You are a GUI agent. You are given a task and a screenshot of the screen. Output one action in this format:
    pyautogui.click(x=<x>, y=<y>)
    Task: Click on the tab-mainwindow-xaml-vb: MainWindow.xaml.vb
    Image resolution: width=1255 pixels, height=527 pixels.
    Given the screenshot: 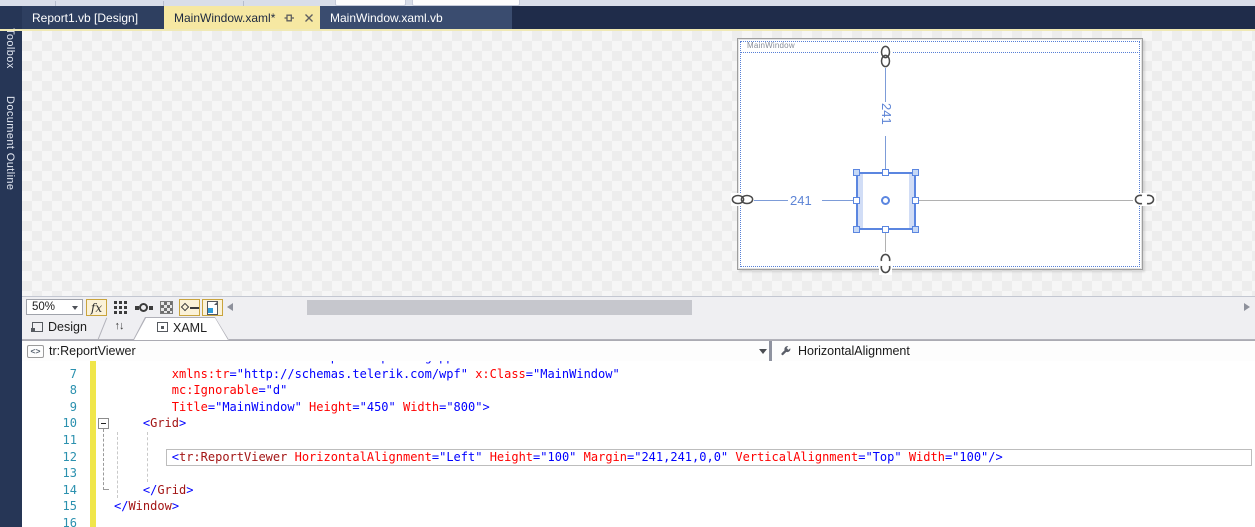 What is the action you would take?
    pyautogui.click(x=416, y=17)
    